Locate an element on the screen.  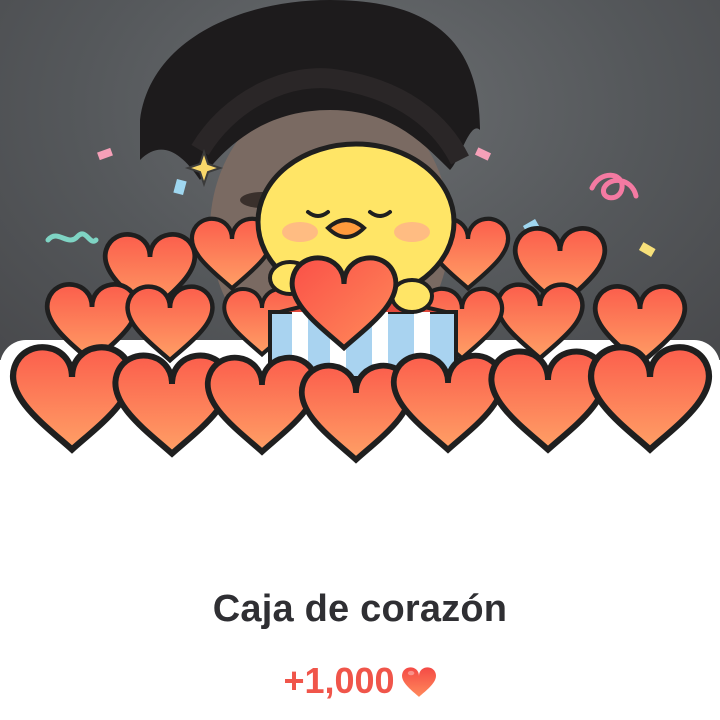
reward-amount: +1,000 is located at coordinates (339, 680).